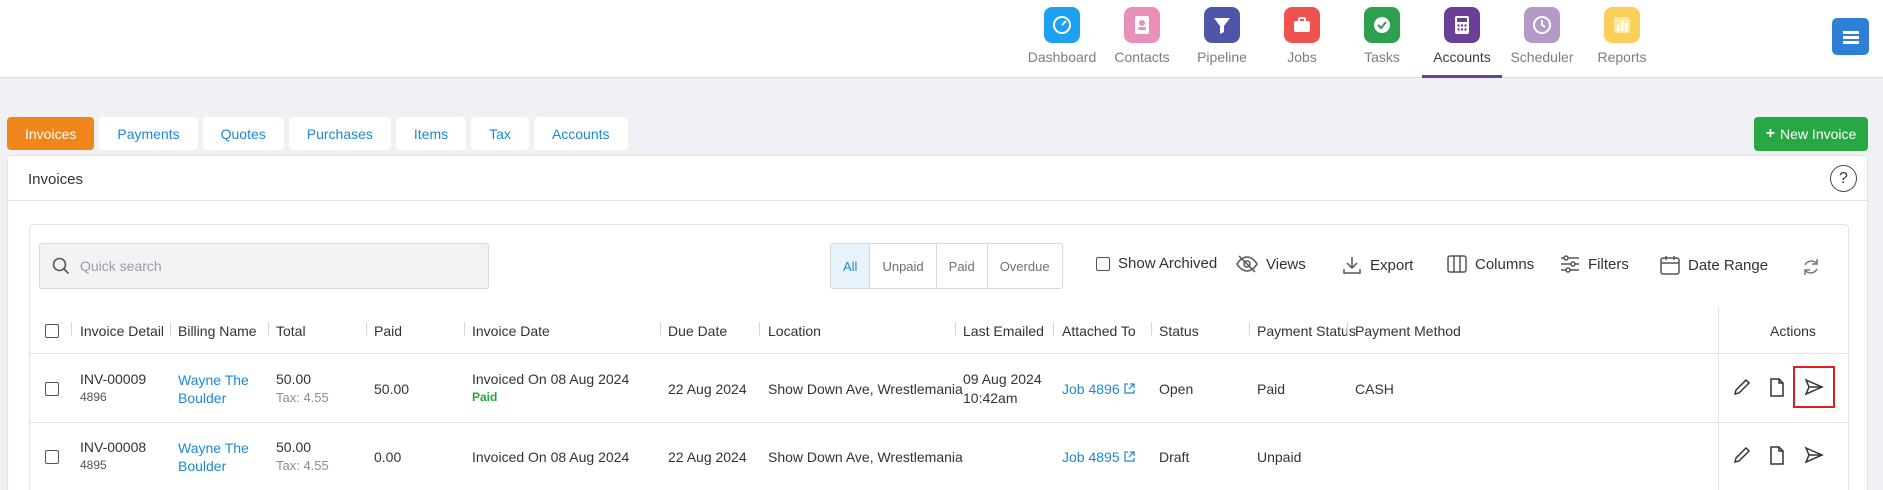 This screenshot has width=1883, height=490. I want to click on nav-label: Reports, so click(1622, 57).